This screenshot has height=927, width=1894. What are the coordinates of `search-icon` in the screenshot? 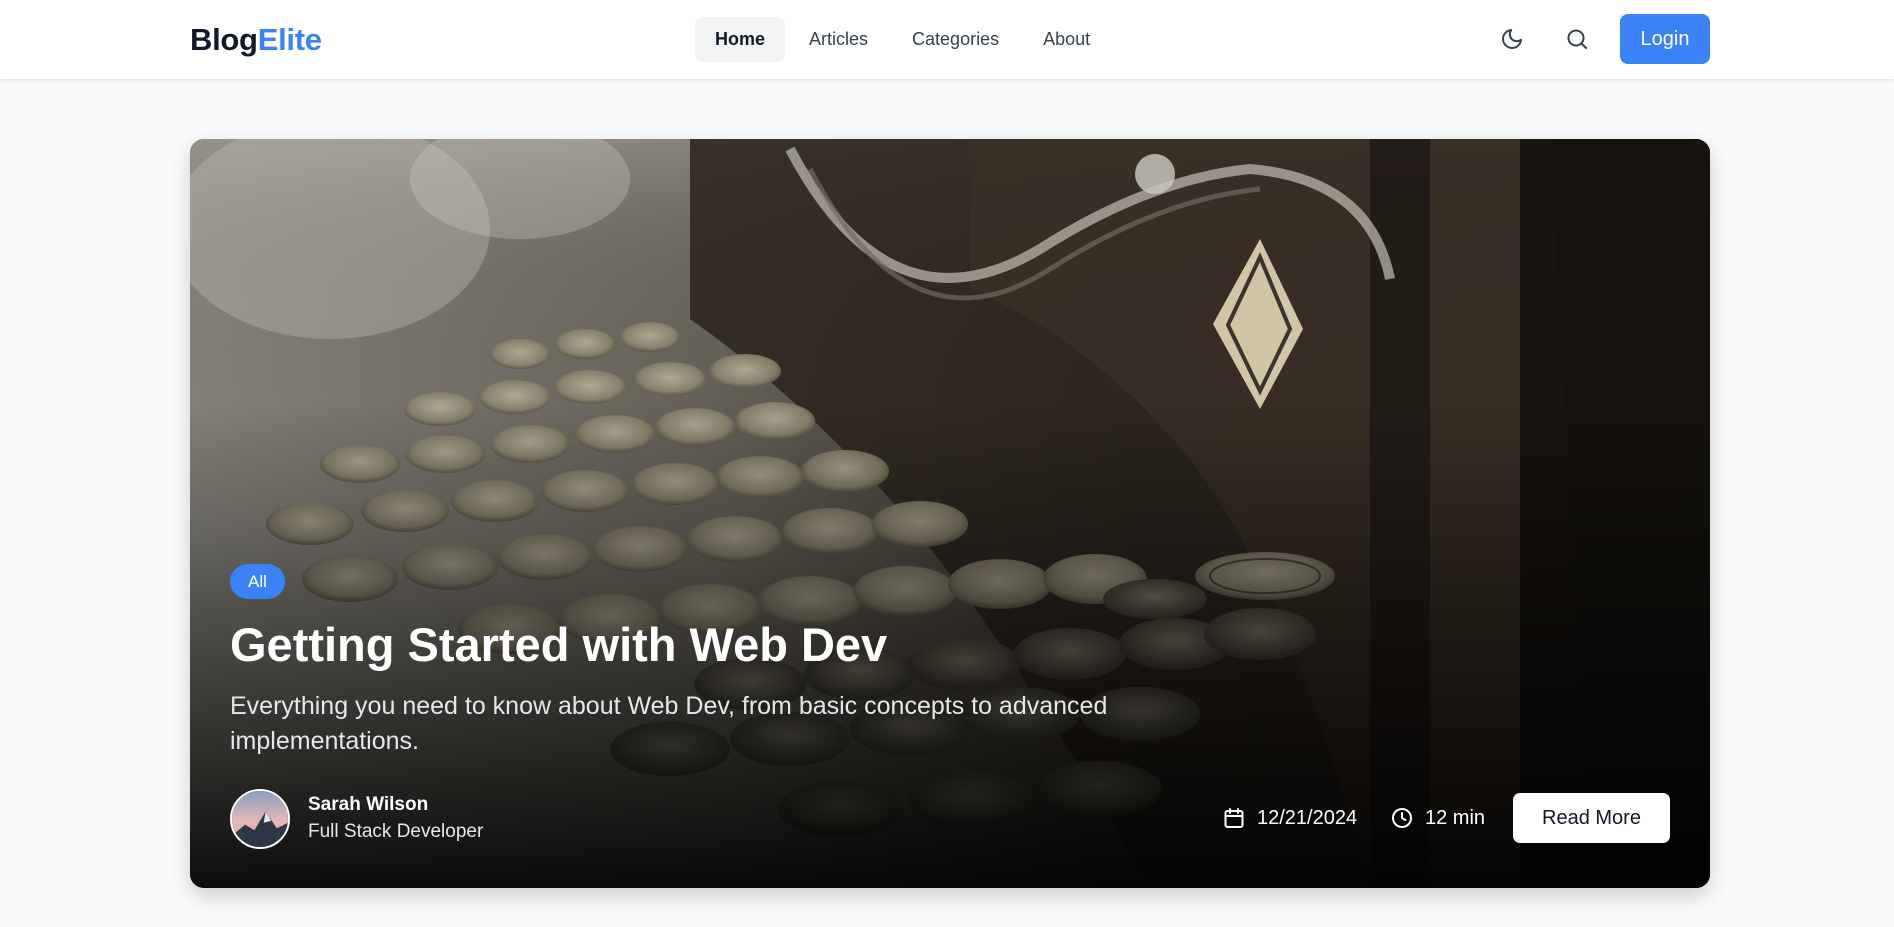 It's located at (1577, 39).